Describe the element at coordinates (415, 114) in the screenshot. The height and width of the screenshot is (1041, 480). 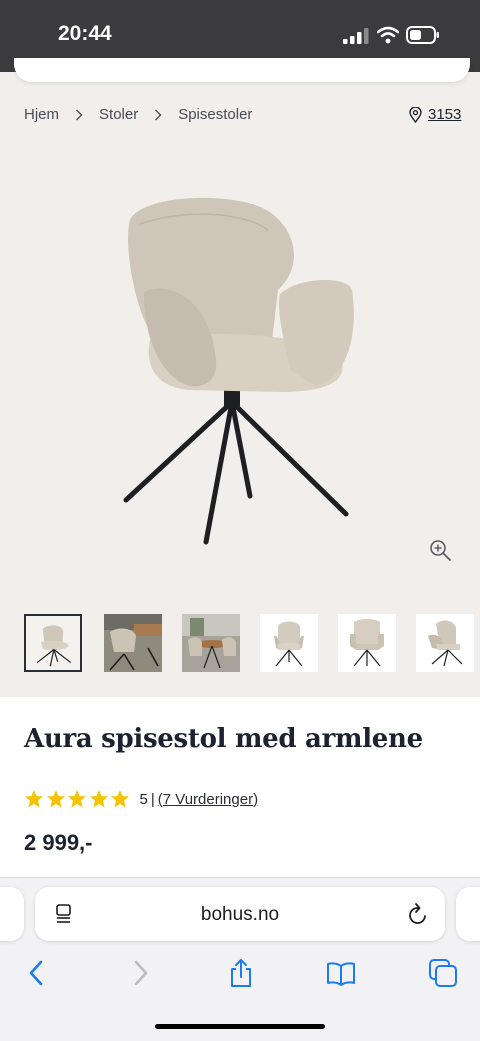
I see `location-pin-icon` at that location.